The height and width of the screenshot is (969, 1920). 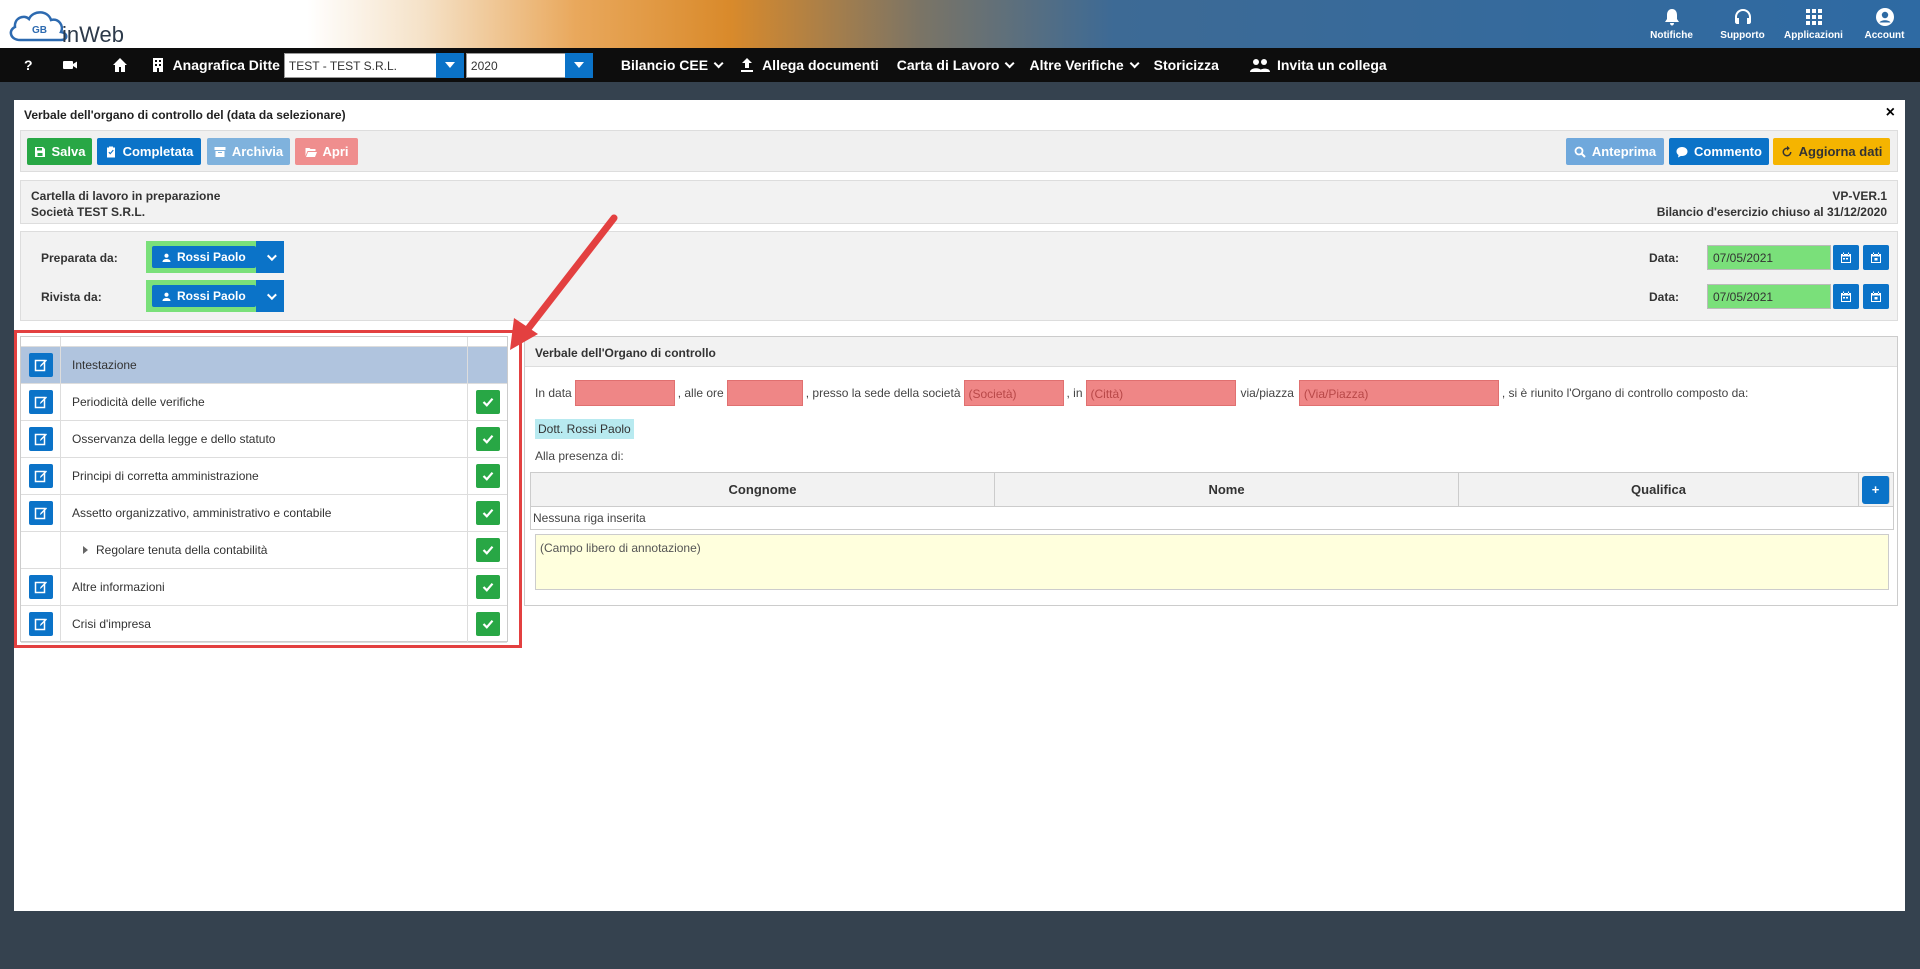 I want to click on data-preparata-input: 07/05/2021, so click(x=1769, y=257).